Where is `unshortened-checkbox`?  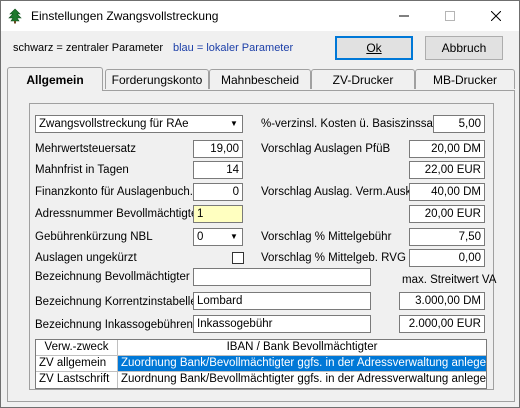 unshortened-checkbox is located at coordinates (238, 258).